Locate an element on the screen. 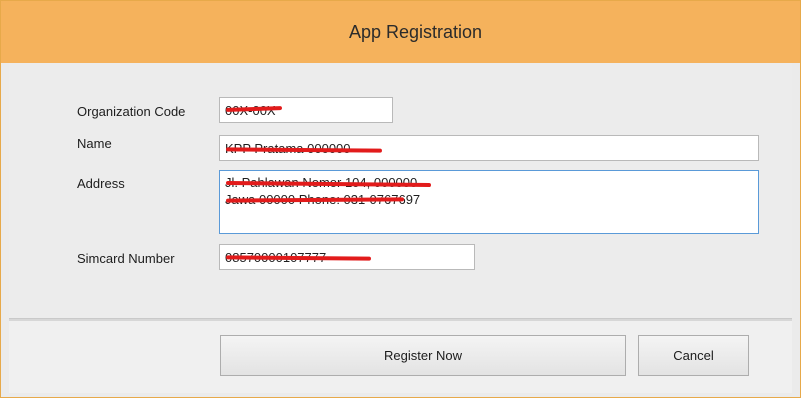  address-label: Address is located at coordinates (101, 183).